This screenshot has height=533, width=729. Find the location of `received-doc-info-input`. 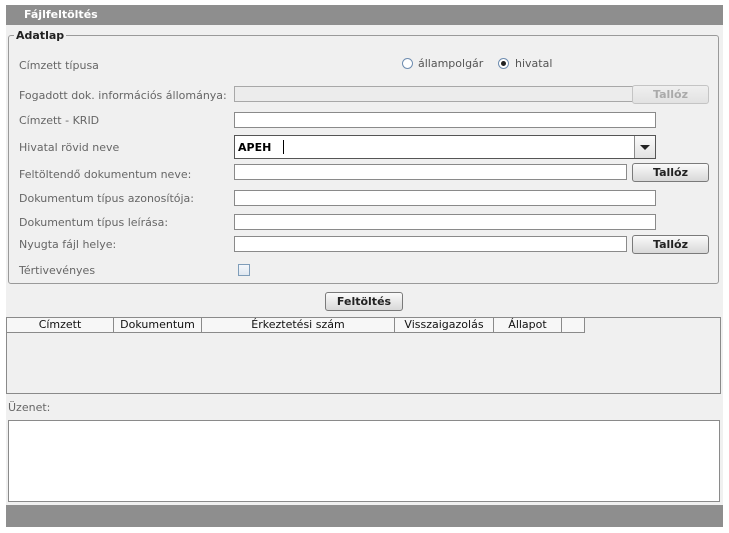

received-doc-info-input is located at coordinates (445, 94).